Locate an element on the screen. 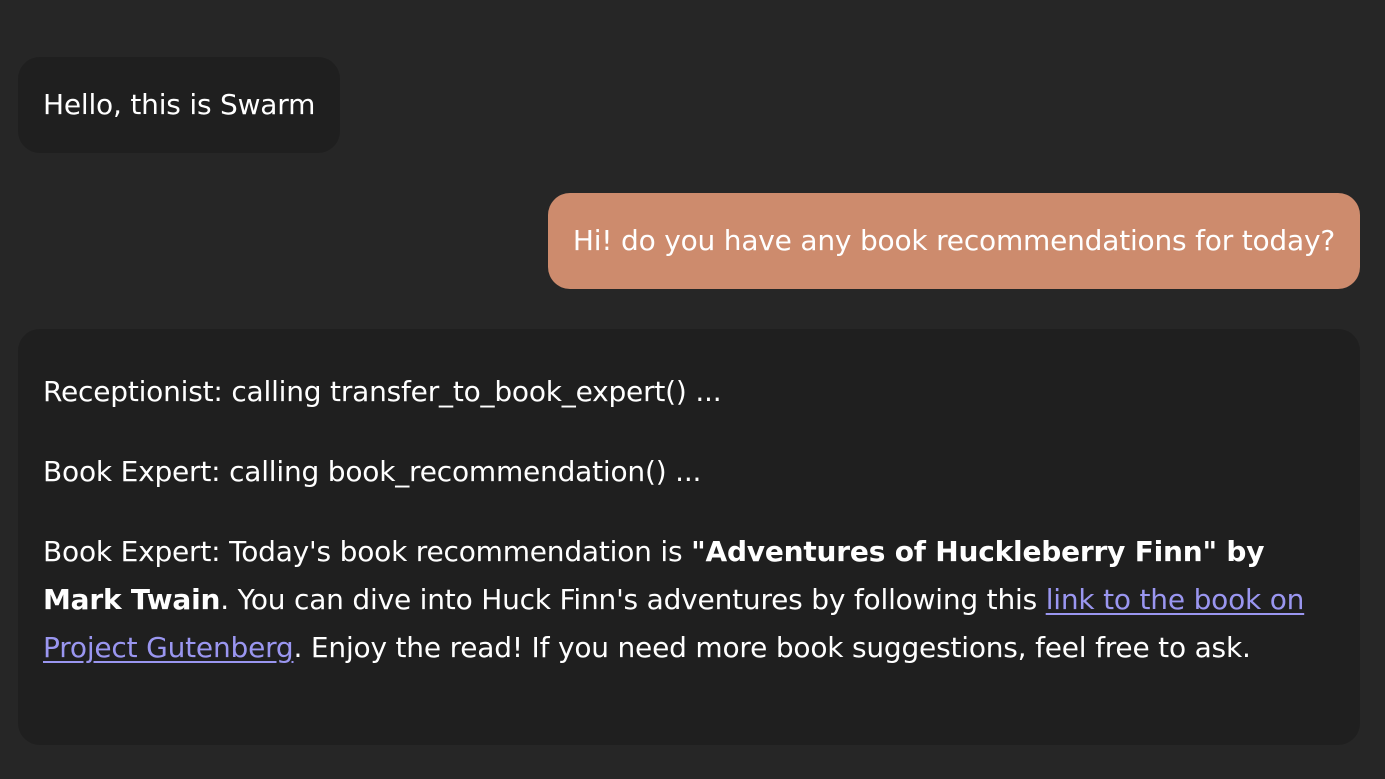  bot-greeting-message: Hello, this is Swarm is located at coordinates (179, 105).